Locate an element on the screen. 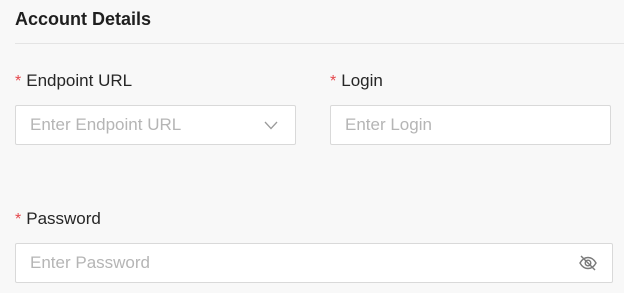  endpoint-url-select is located at coordinates (155, 125).